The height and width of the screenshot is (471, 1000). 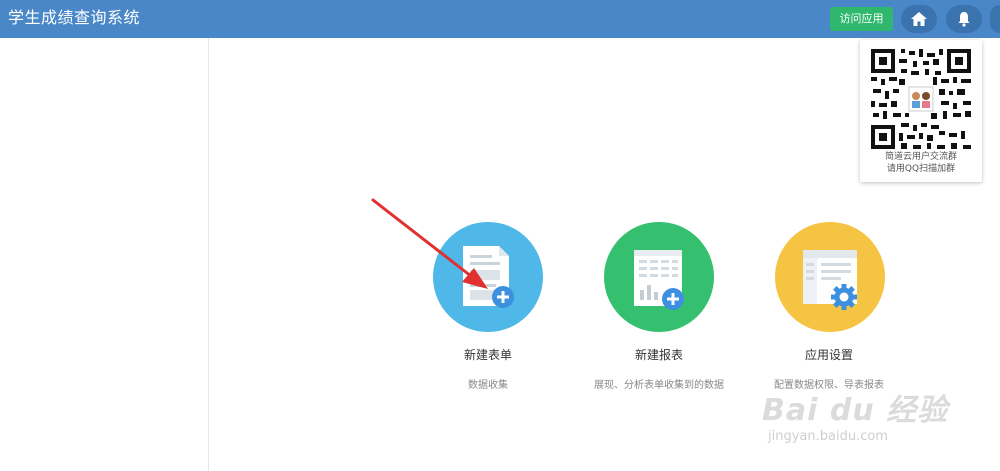 I want to click on new-form-card: 新建表单 数据收集, so click(x=488, y=312).